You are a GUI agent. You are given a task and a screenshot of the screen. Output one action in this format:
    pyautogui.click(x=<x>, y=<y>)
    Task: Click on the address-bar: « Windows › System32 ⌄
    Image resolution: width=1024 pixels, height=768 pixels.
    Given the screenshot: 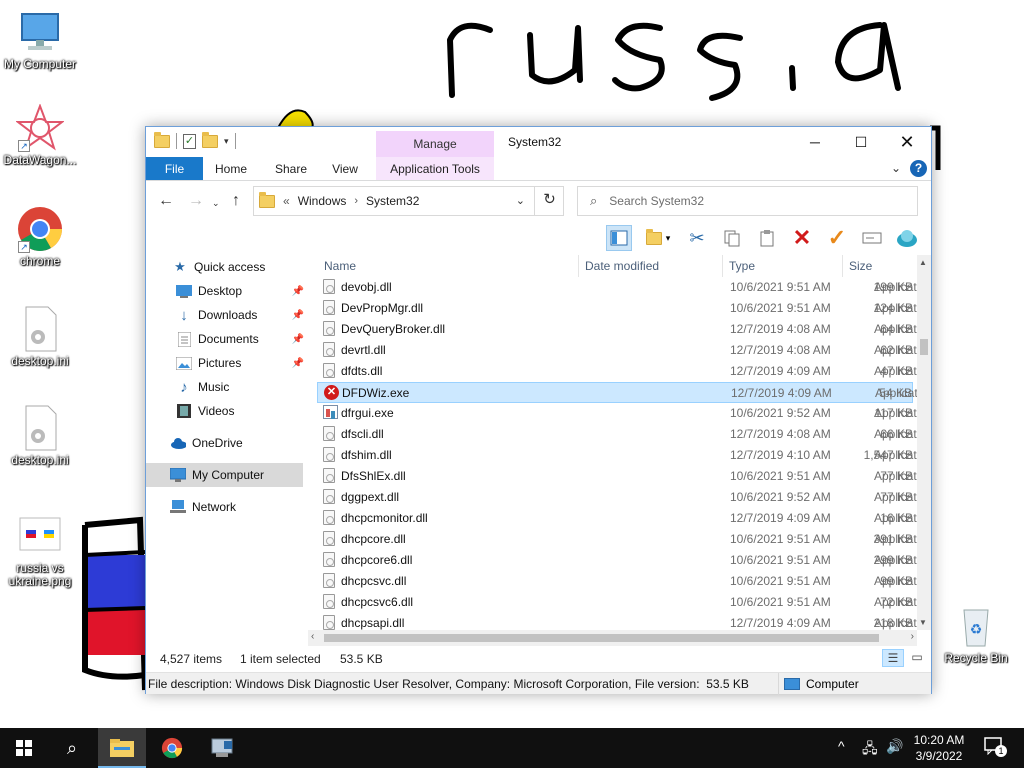 What is the action you would take?
    pyautogui.click(x=408, y=201)
    